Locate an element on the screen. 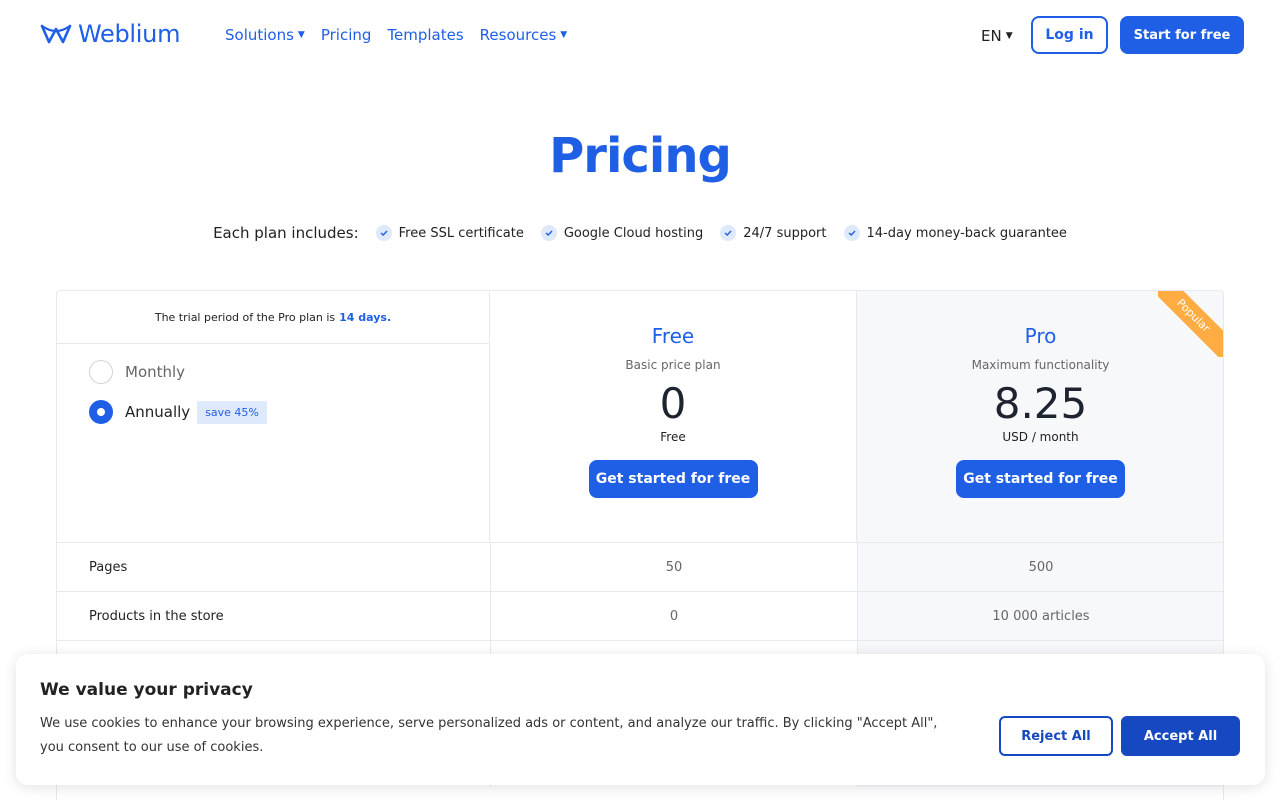 The width and height of the screenshot is (1280, 800). monthly-label: Monthly is located at coordinates (155, 372).